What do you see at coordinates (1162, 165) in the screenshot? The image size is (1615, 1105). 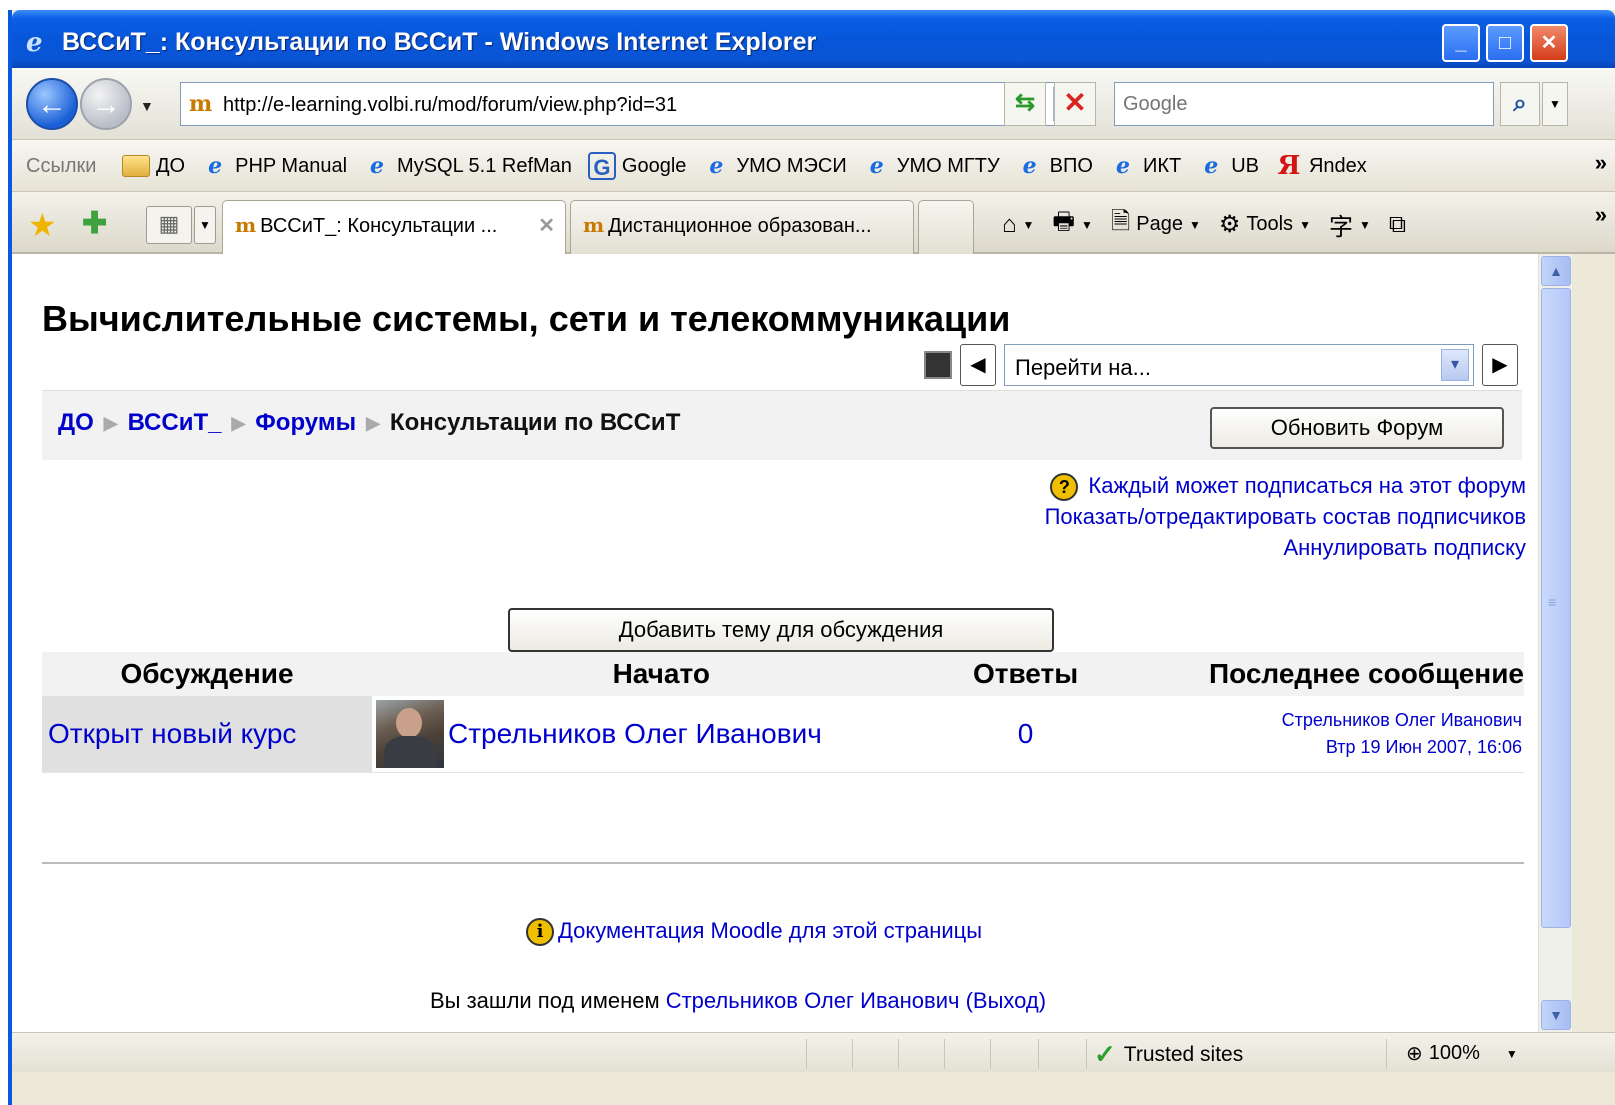 I see `link-label: ИКТ` at bounding box center [1162, 165].